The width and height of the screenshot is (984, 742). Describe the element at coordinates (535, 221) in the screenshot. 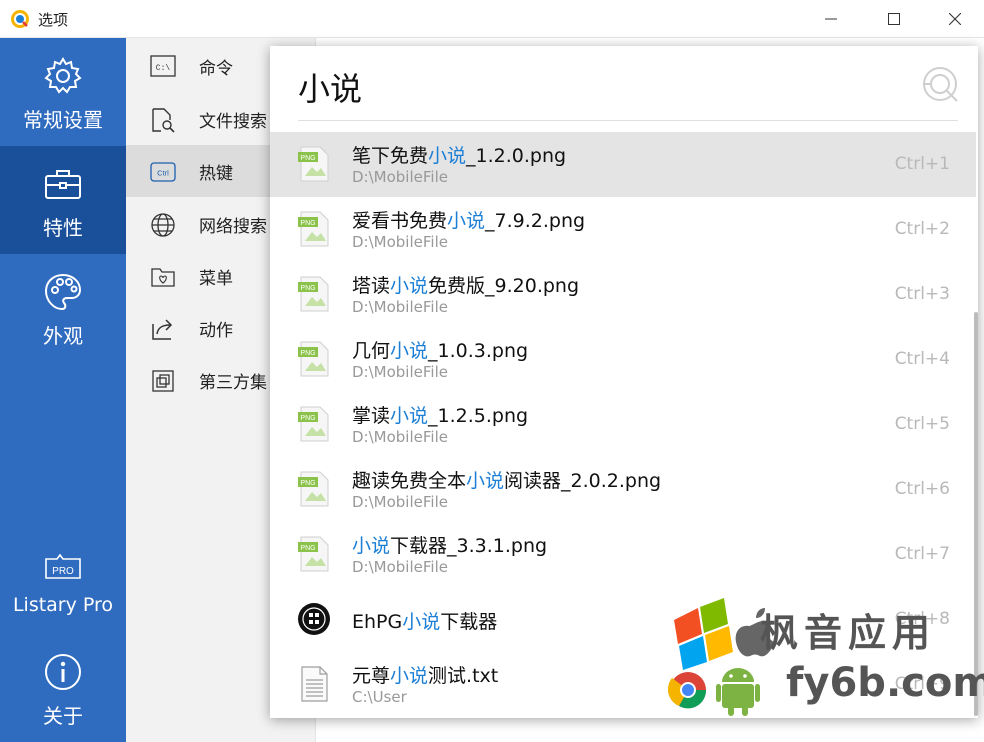

I see `result-name-suffix: _7.9.2.png` at that location.